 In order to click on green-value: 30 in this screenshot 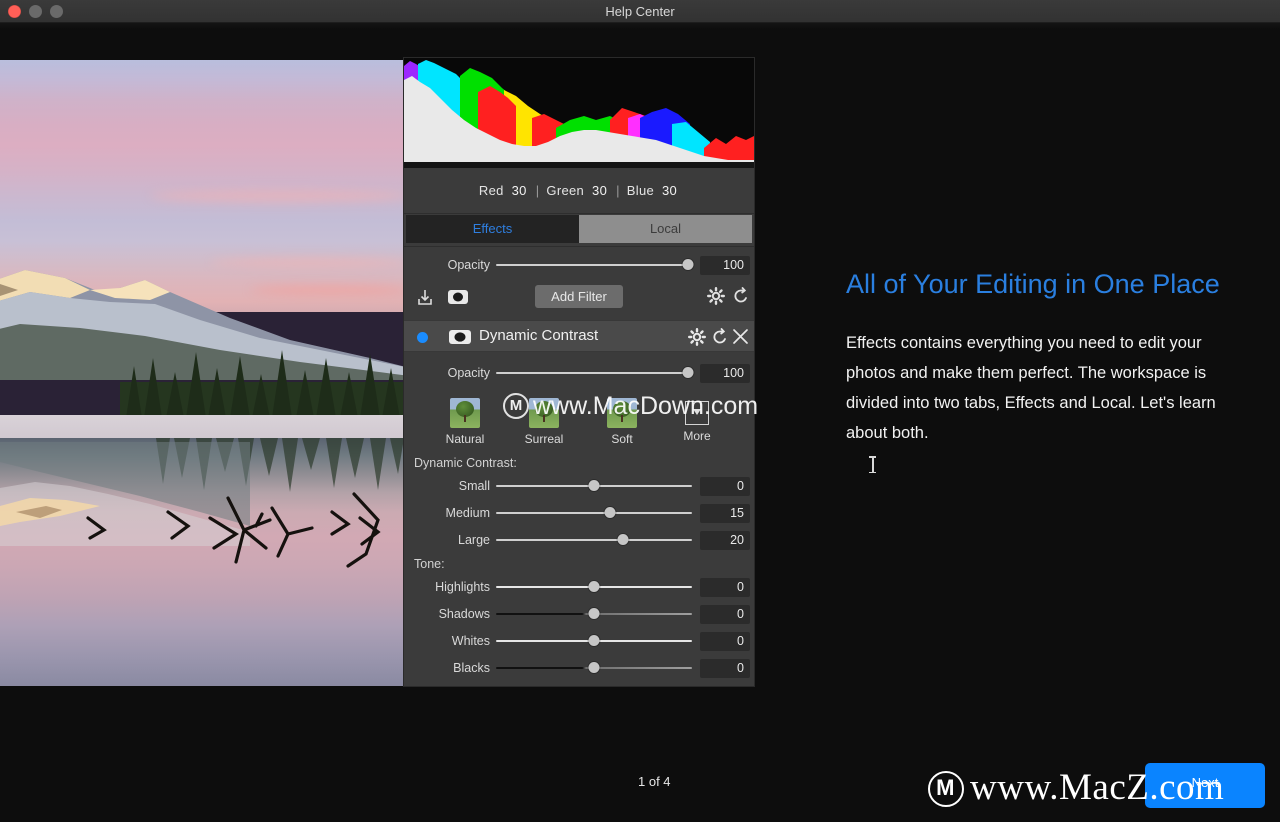, I will do `click(600, 190)`.